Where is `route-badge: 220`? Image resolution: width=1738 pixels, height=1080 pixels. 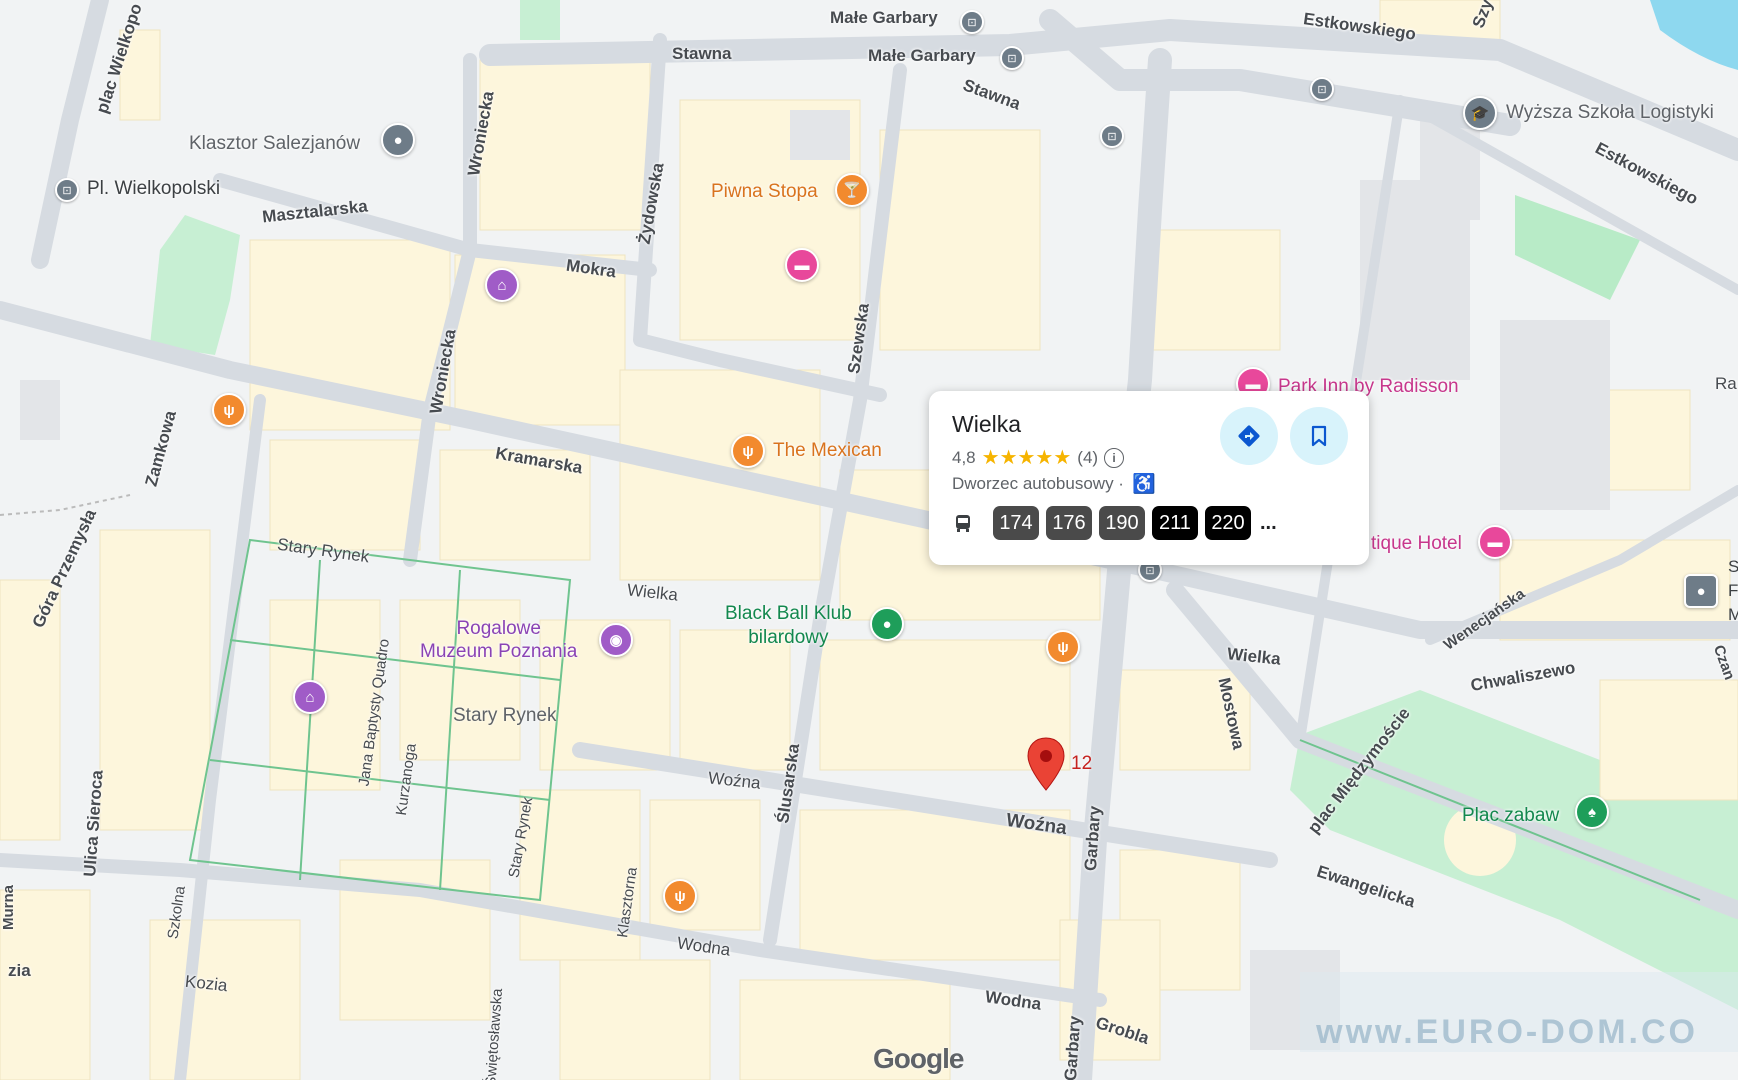
route-badge: 220 is located at coordinates (1228, 523).